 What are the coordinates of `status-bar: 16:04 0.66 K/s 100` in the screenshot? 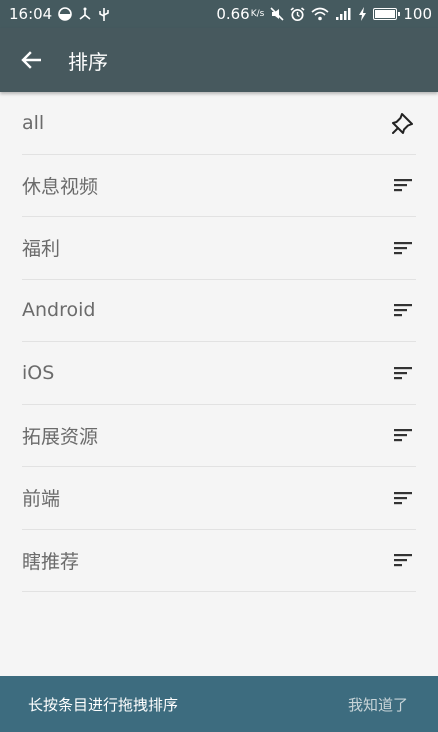 It's located at (219, 14).